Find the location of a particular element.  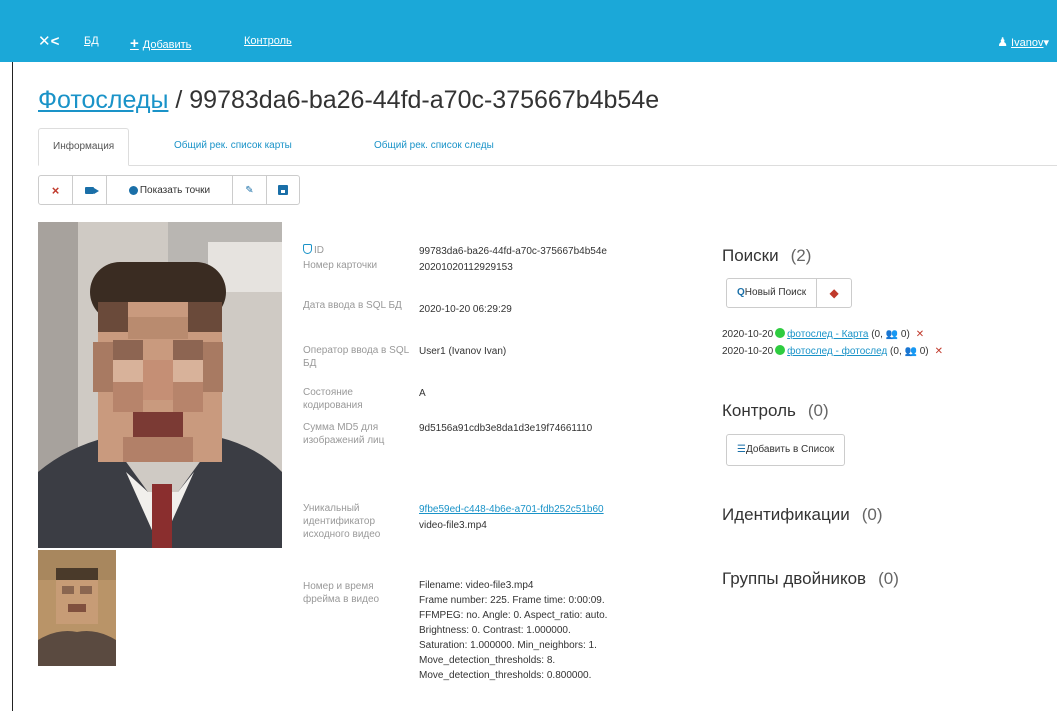

show-points-button: Показать точки is located at coordinates (170, 190).